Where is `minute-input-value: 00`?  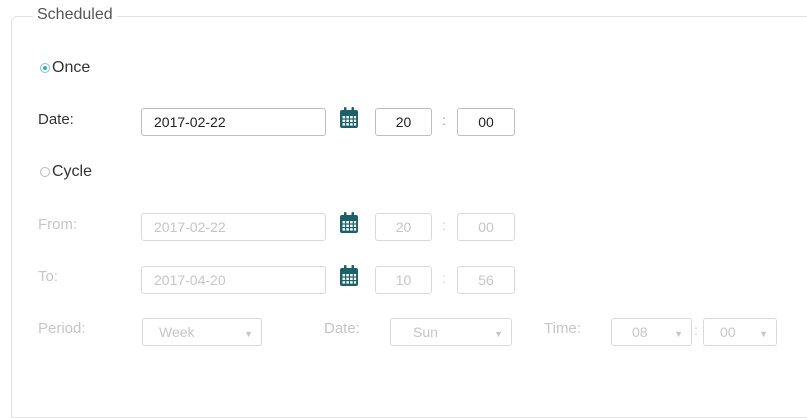
minute-input-value: 00 is located at coordinates (486, 122).